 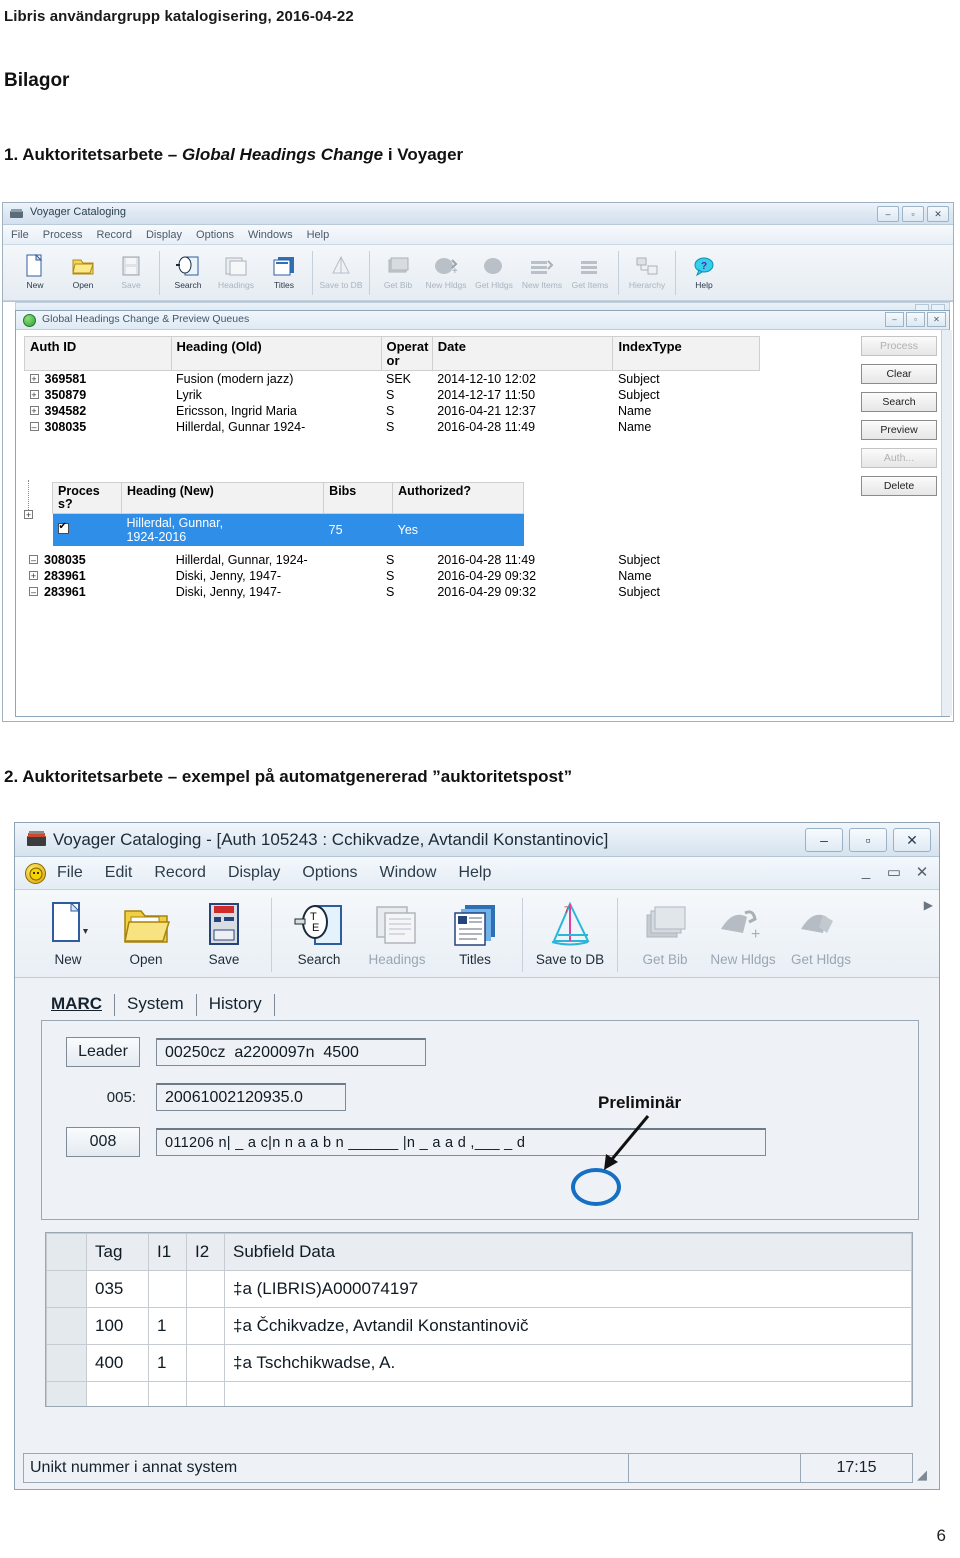 What do you see at coordinates (97, 576) in the screenshot?
I see `cell-auth-id: +283961` at bounding box center [97, 576].